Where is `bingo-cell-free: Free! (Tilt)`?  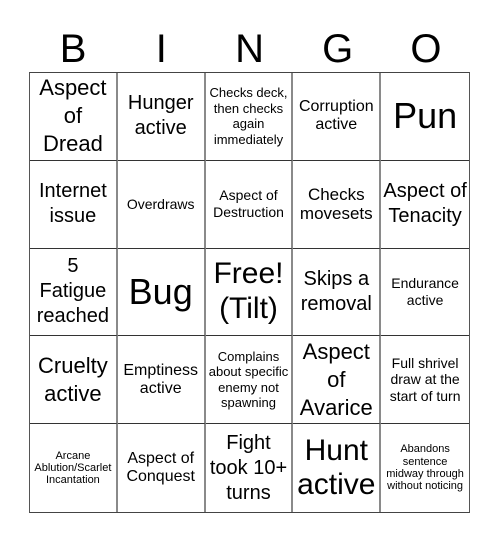
bingo-cell-free: Free! (Tilt) is located at coordinates (249, 292).